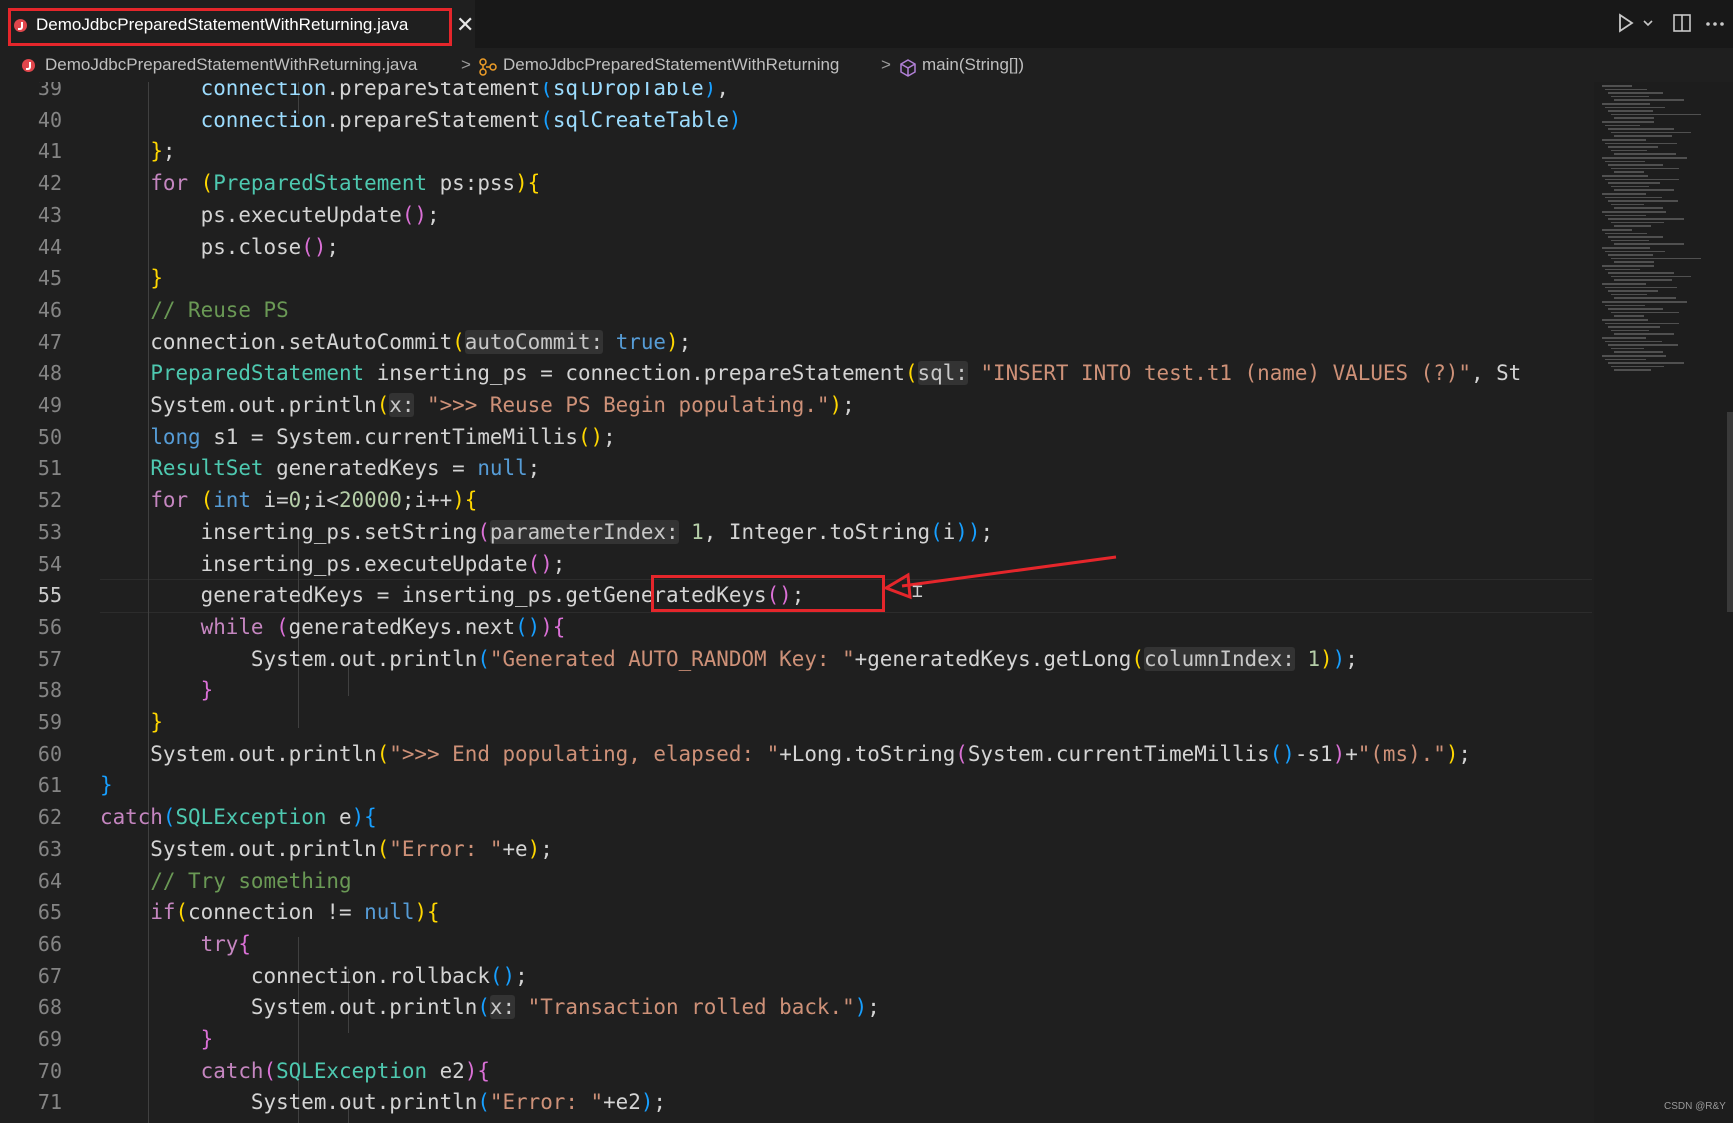 The image size is (1733, 1123). What do you see at coordinates (320, 500) in the screenshot?
I see `code-token: ;i<` at bounding box center [320, 500].